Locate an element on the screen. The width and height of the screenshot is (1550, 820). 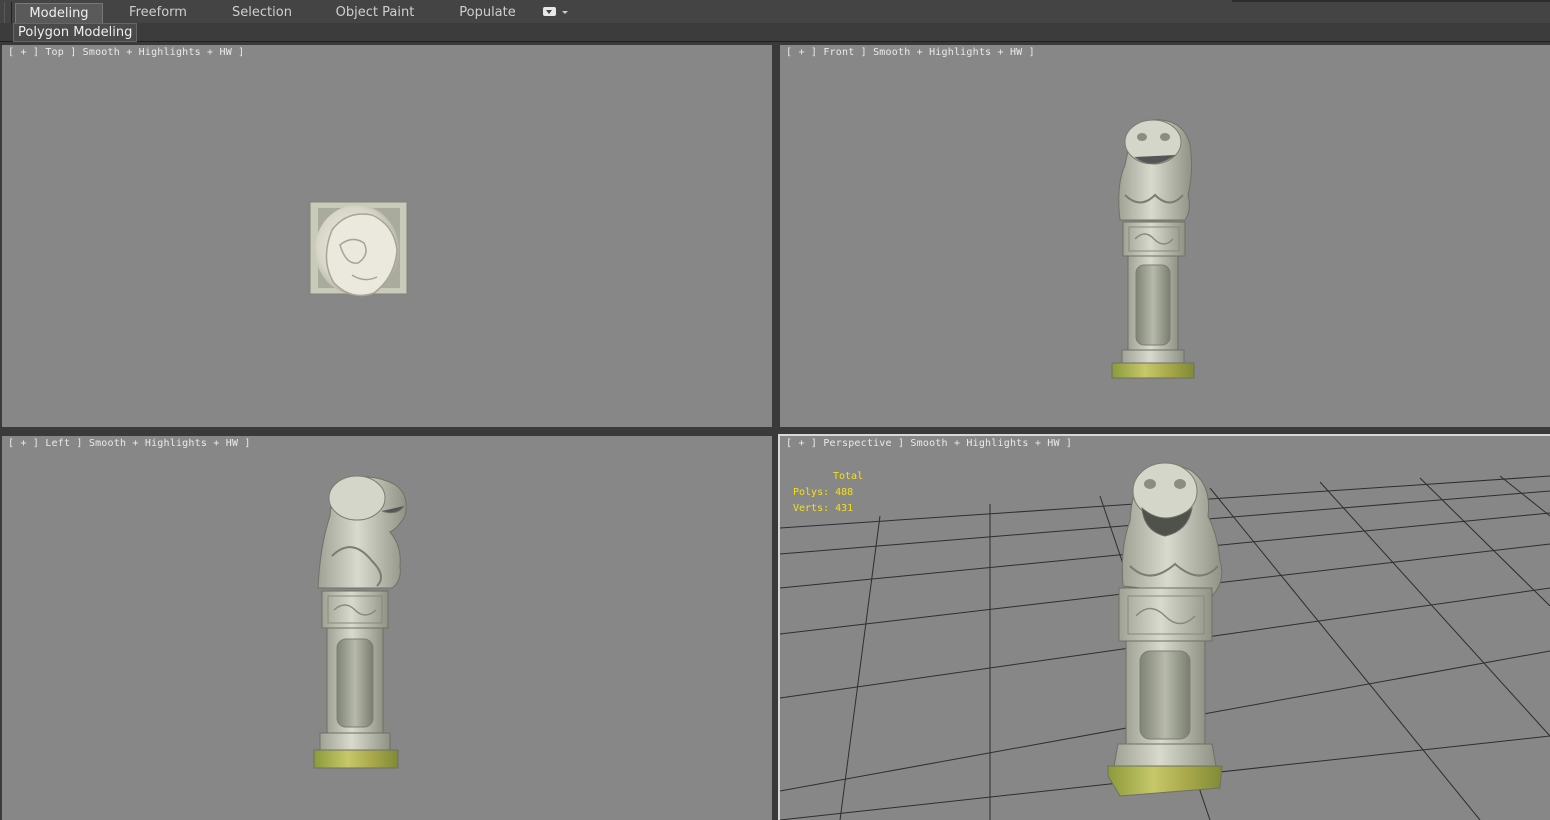
dropdown-icon is located at coordinates (549, 11).